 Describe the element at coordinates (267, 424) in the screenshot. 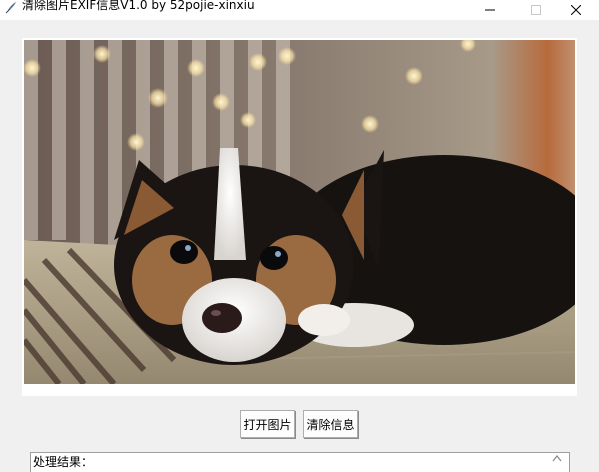

I see `open-image-button: 打开图片` at that location.